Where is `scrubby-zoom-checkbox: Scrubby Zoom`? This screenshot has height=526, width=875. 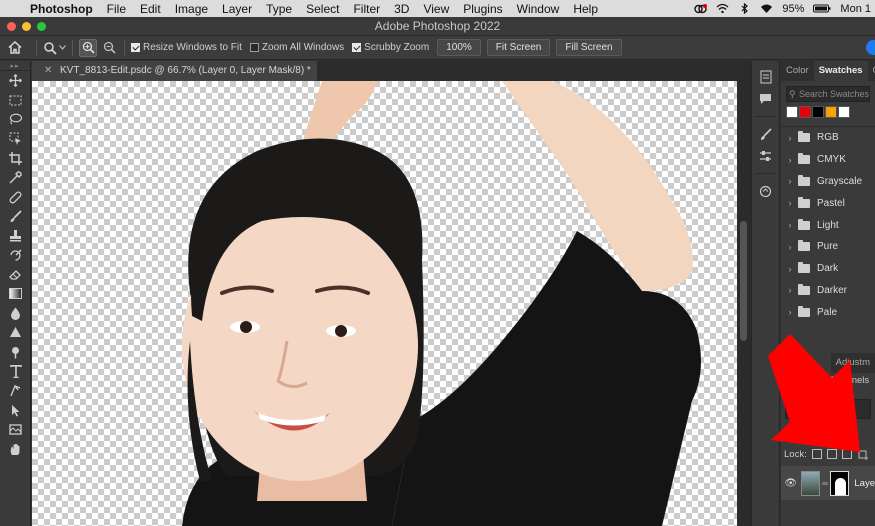
scrubby-zoom-checkbox: Scrubby Zoom is located at coordinates (390, 47).